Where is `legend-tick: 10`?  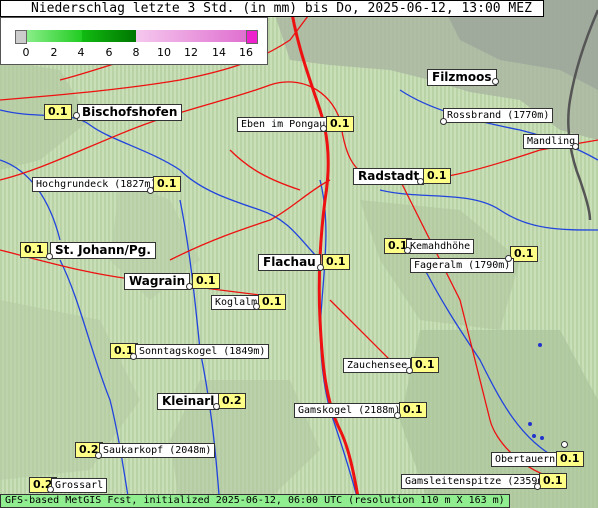 legend-tick: 10 is located at coordinates (164, 52).